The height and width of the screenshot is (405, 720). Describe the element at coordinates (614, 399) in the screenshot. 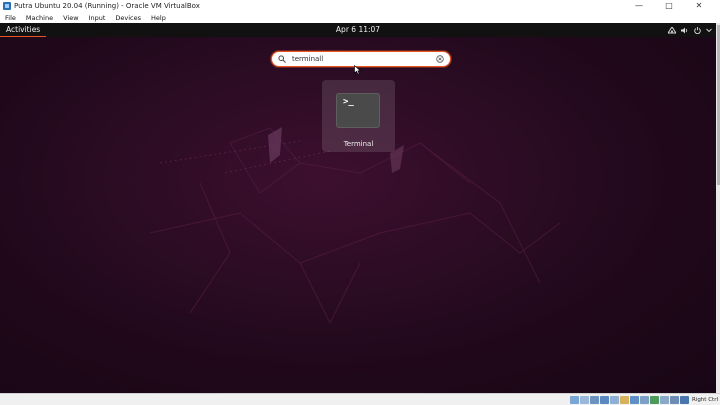

I see `usb-icon` at that location.